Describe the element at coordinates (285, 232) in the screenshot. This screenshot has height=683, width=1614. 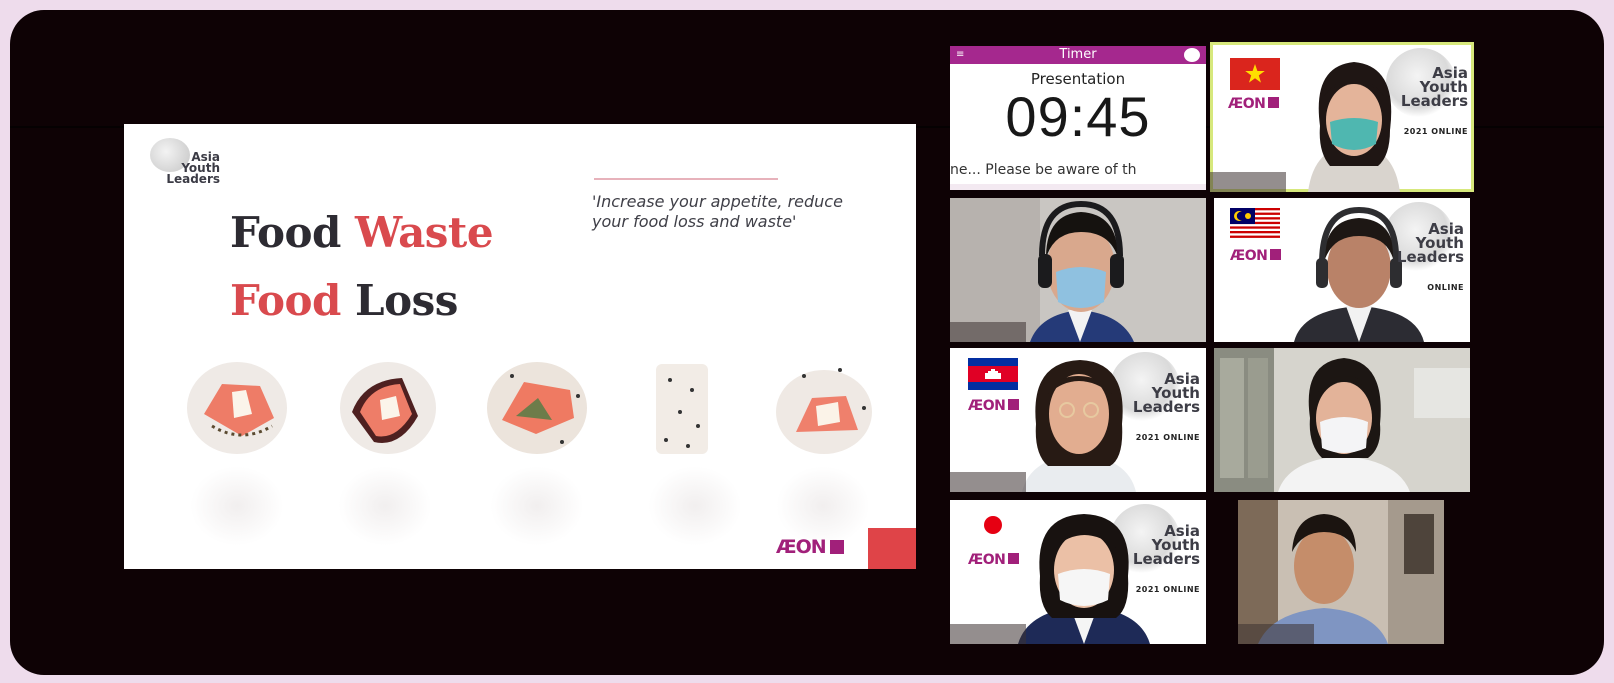
I see `title-word: Food` at that location.